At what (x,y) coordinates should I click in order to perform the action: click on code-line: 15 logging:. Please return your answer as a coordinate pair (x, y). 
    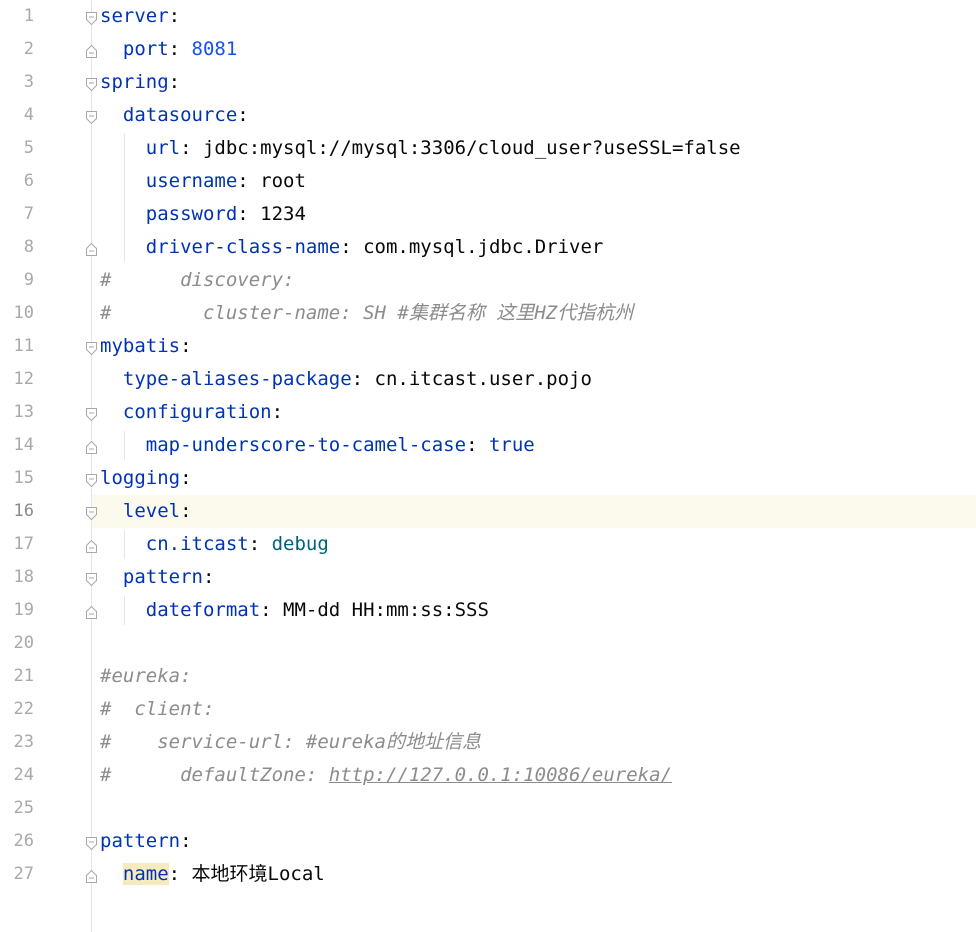
    Looking at the image, I should click on (488, 478).